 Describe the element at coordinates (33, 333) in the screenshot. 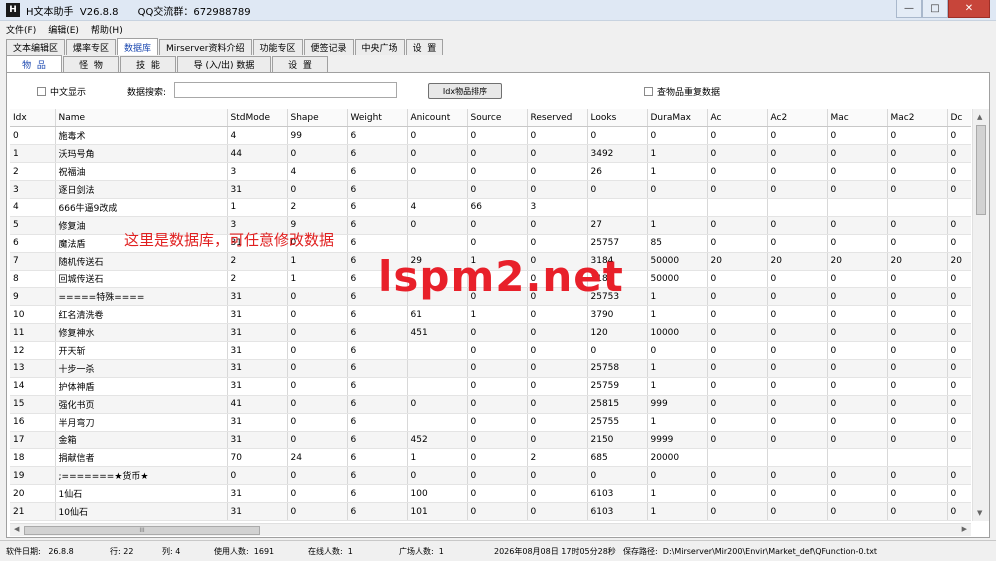

I see `table-cell: 11` at that location.